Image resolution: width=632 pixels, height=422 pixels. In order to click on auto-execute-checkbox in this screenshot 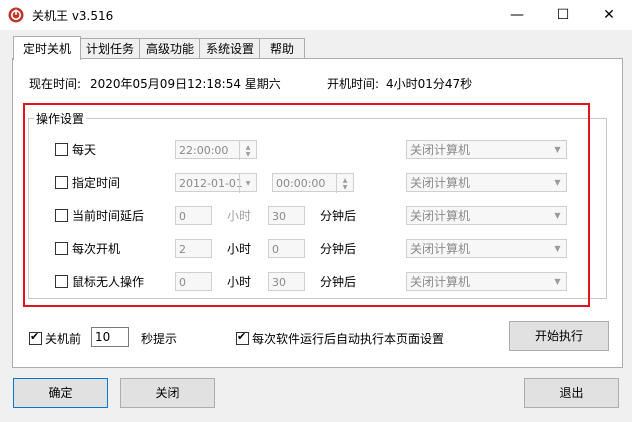, I will do `click(242, 337)`.